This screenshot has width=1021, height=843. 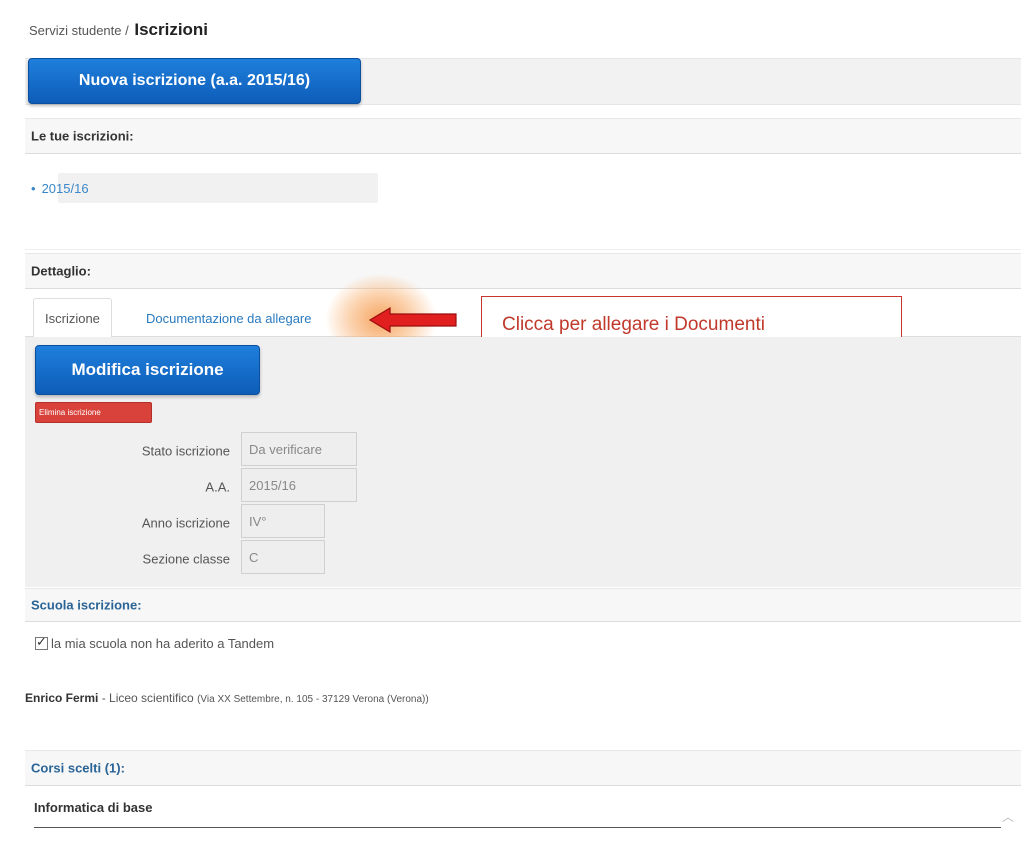 I want to click on detail-heading: Dettaglio:, so click(x=61, y=271).